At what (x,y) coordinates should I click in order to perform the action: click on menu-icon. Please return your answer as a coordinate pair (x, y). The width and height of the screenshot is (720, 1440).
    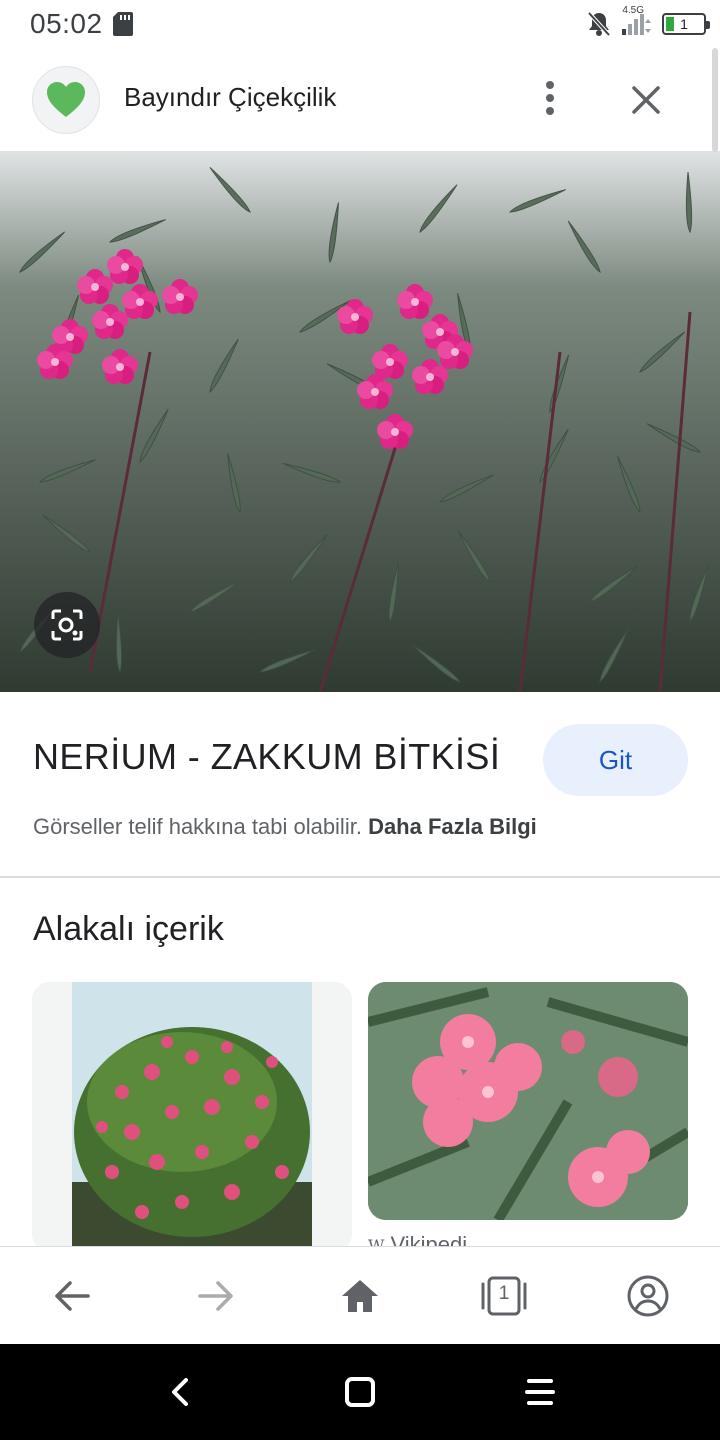
    Looking at the image, I should click on (540, 1392).